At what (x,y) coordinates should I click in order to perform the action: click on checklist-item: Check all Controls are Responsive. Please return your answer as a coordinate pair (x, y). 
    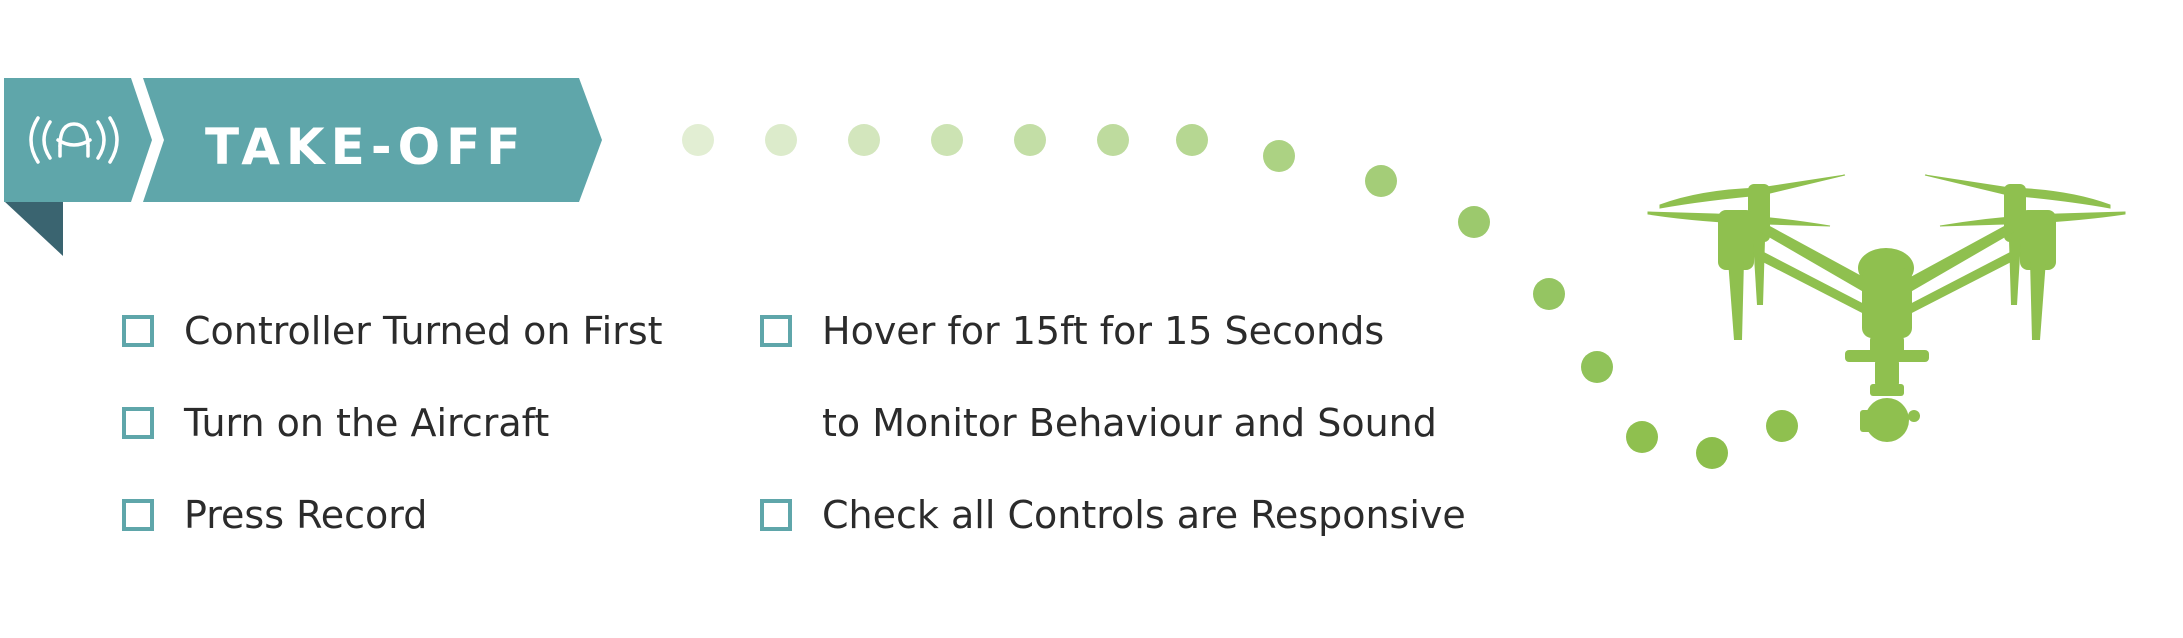
    Looking at the image, I should click on (1140, 517).